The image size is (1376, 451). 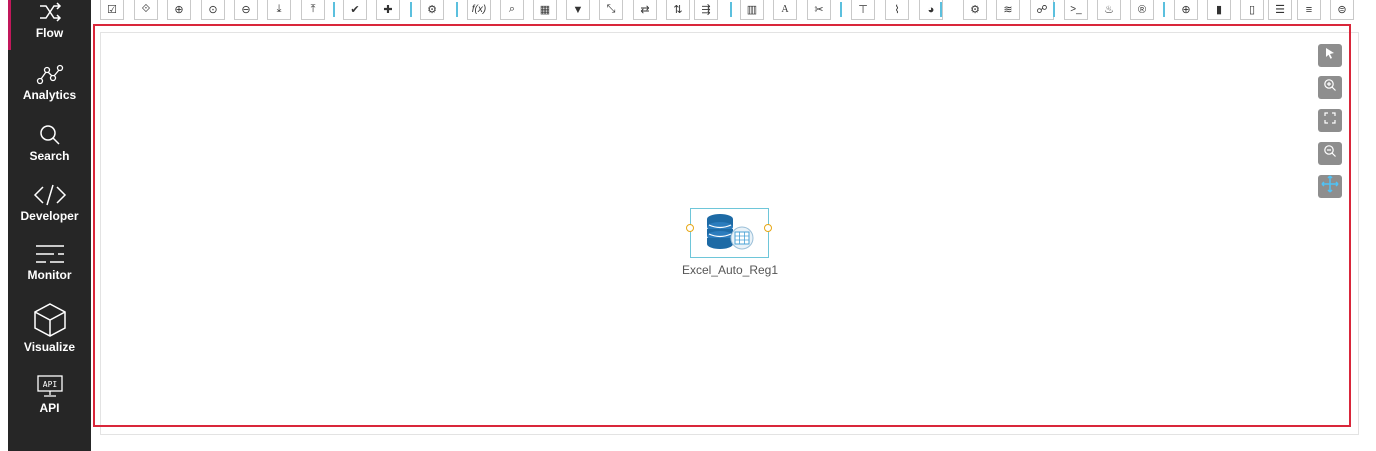 I want to click on gear-icon: ⚙, so click(x=975, y=10).